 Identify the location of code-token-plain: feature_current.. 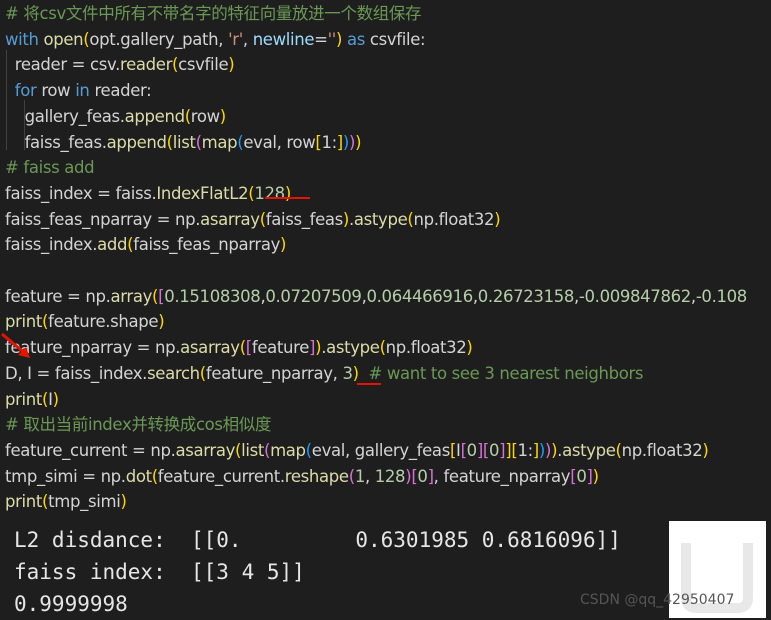
(221, 476).